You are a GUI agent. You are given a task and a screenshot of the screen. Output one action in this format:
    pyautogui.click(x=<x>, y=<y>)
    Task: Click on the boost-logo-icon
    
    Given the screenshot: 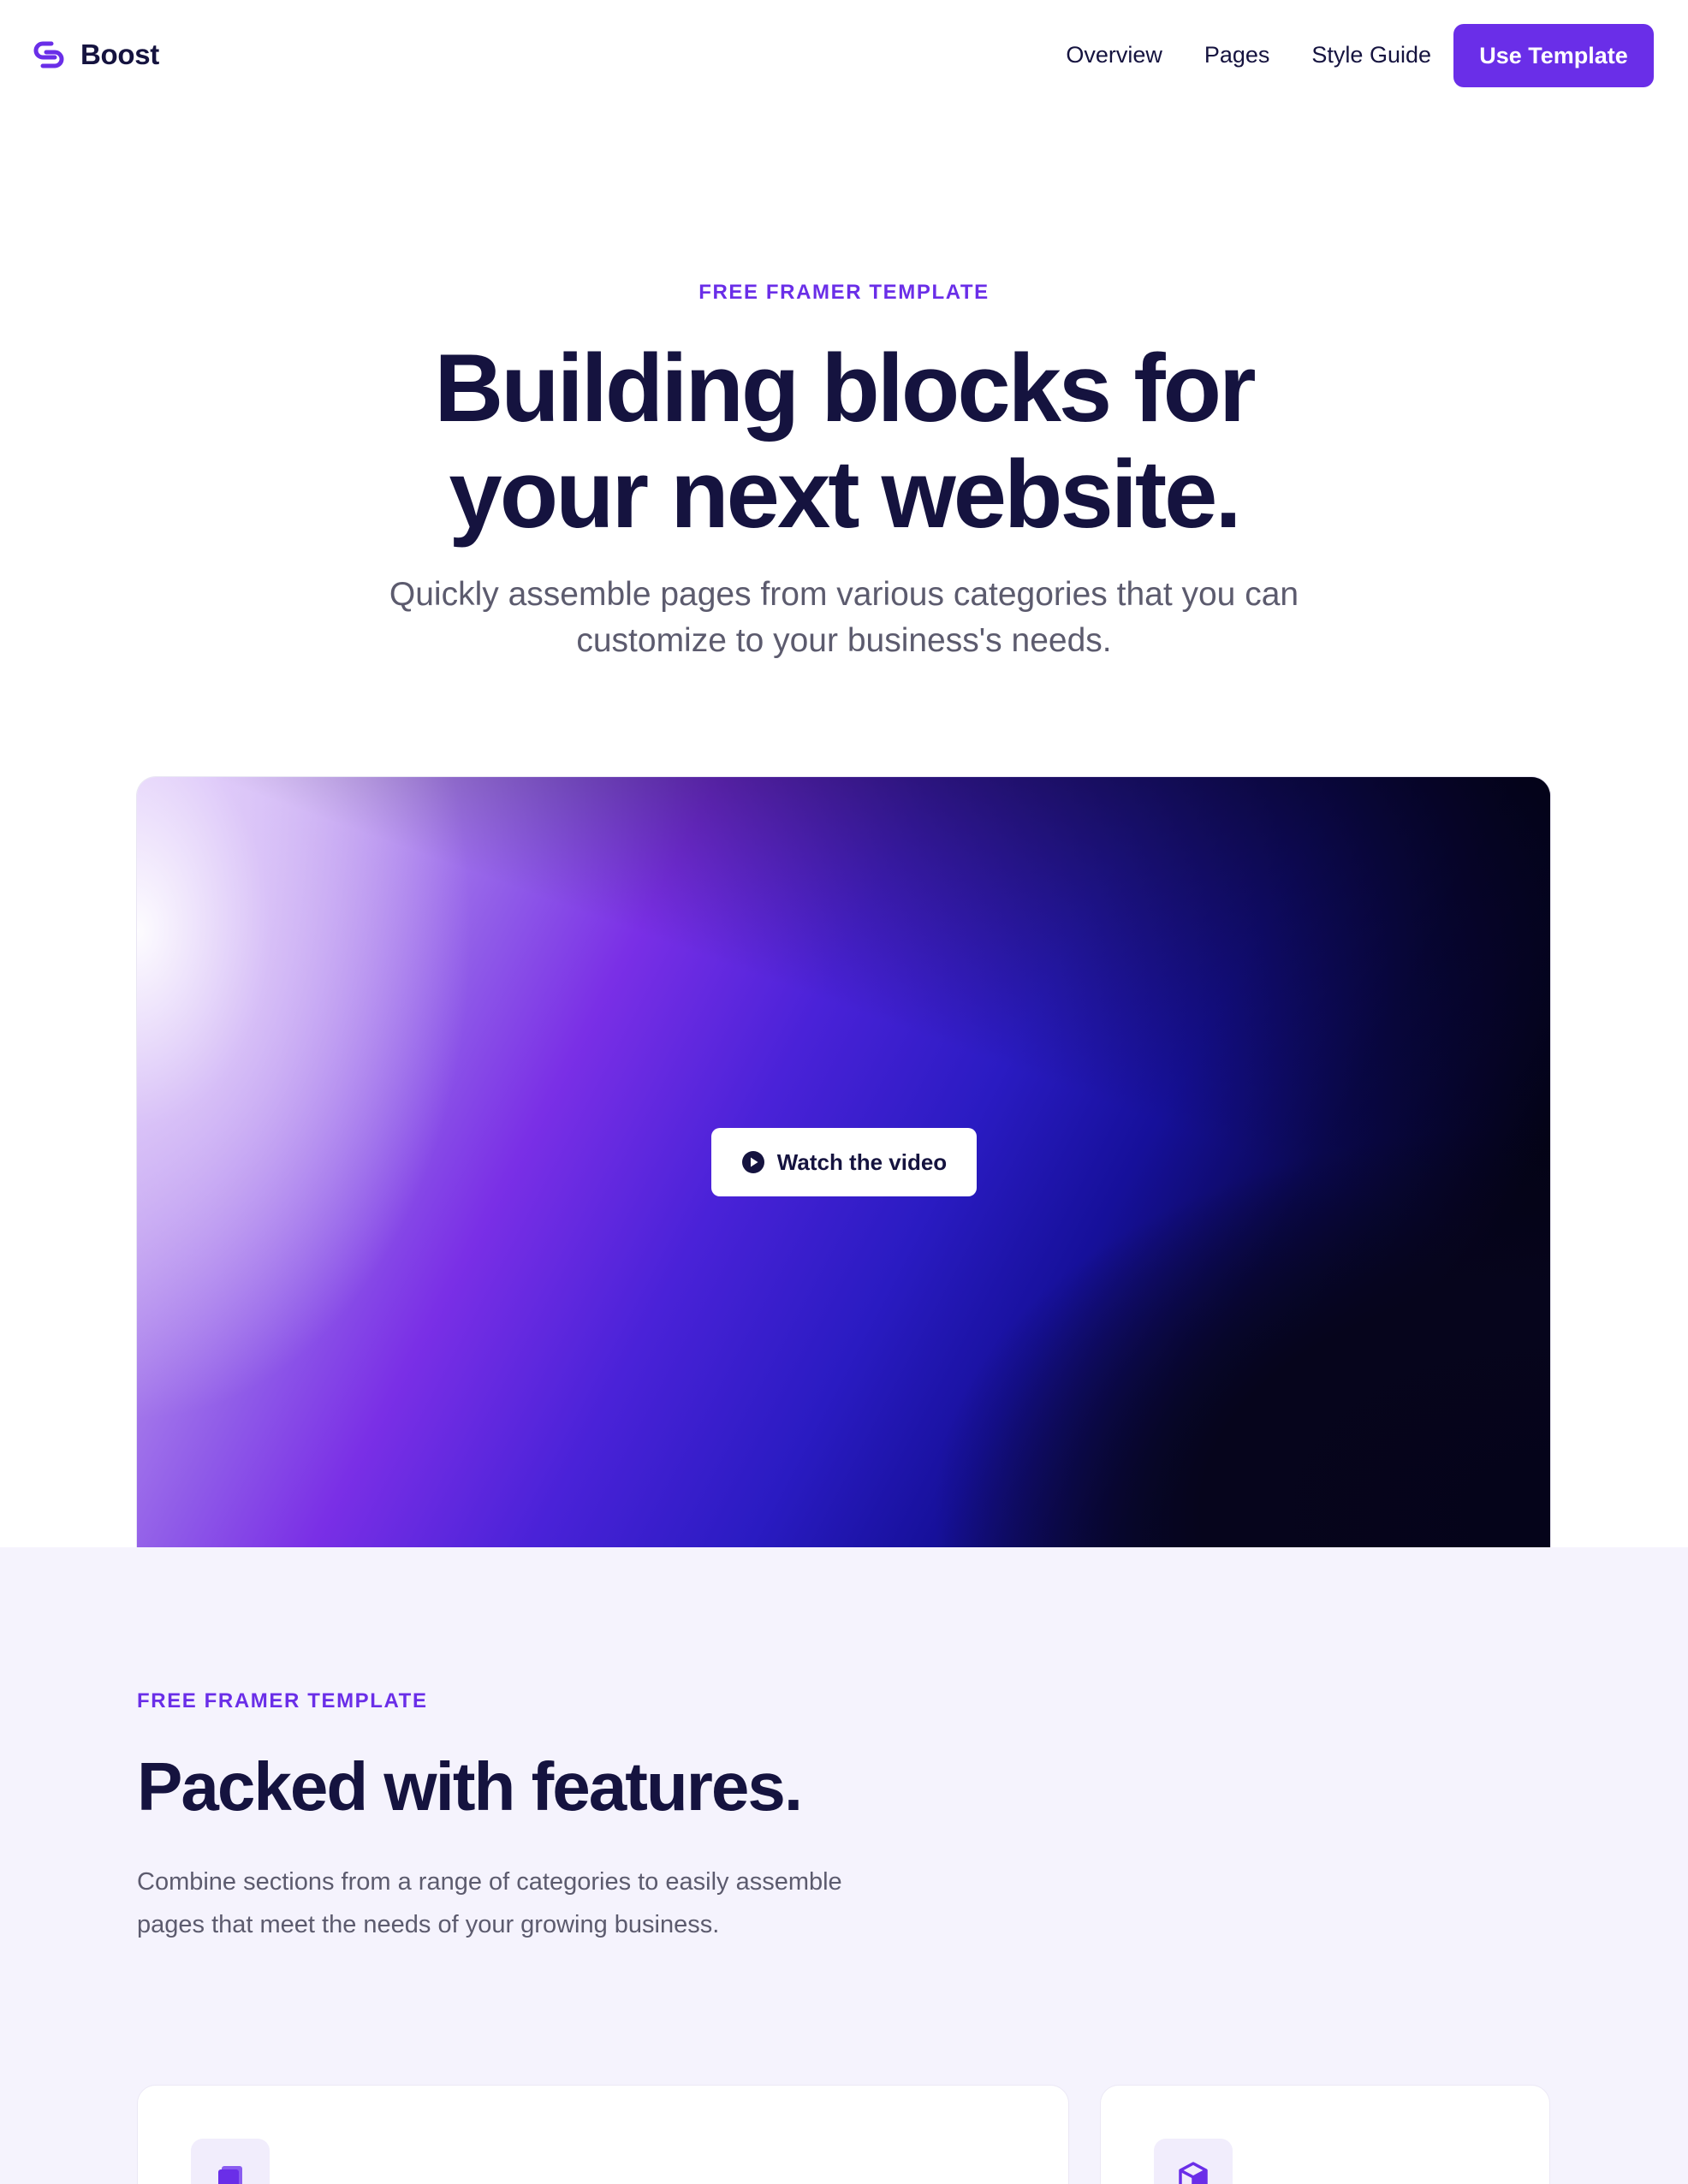 What is the action you would take?
    pyautogui.click(x=48, y=55)
    